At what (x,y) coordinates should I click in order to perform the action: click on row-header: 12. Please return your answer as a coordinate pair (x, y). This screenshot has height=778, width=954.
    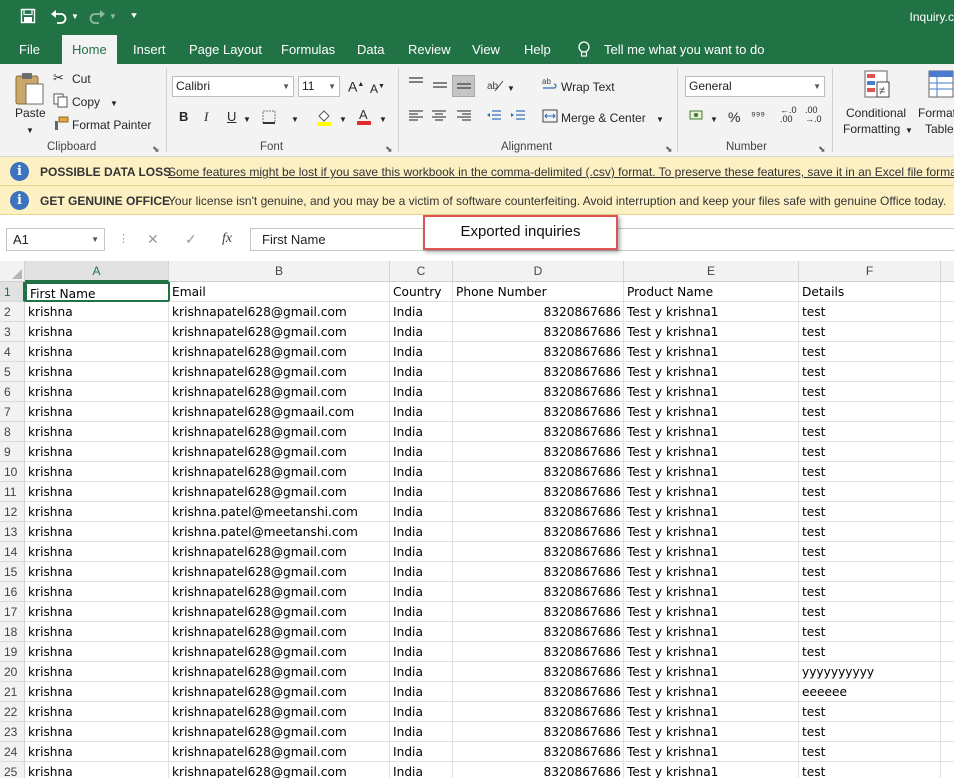
    Looking at the image, I should click on (12, 512).